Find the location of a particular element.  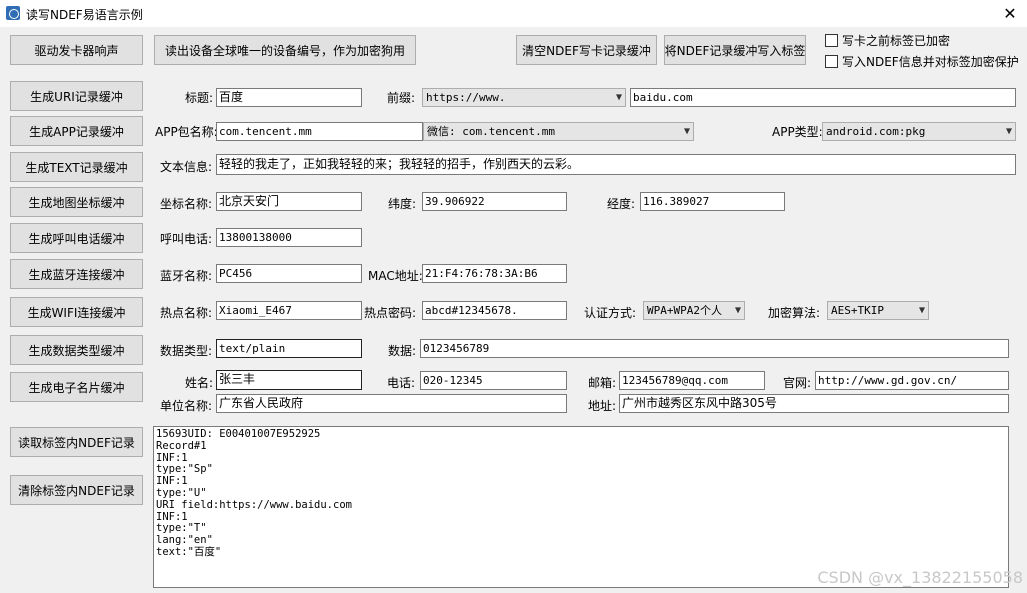

read-uid-button: 读出设备全球唯一的设备编号，作为加密狗用 is located at coordinates (285, 50).